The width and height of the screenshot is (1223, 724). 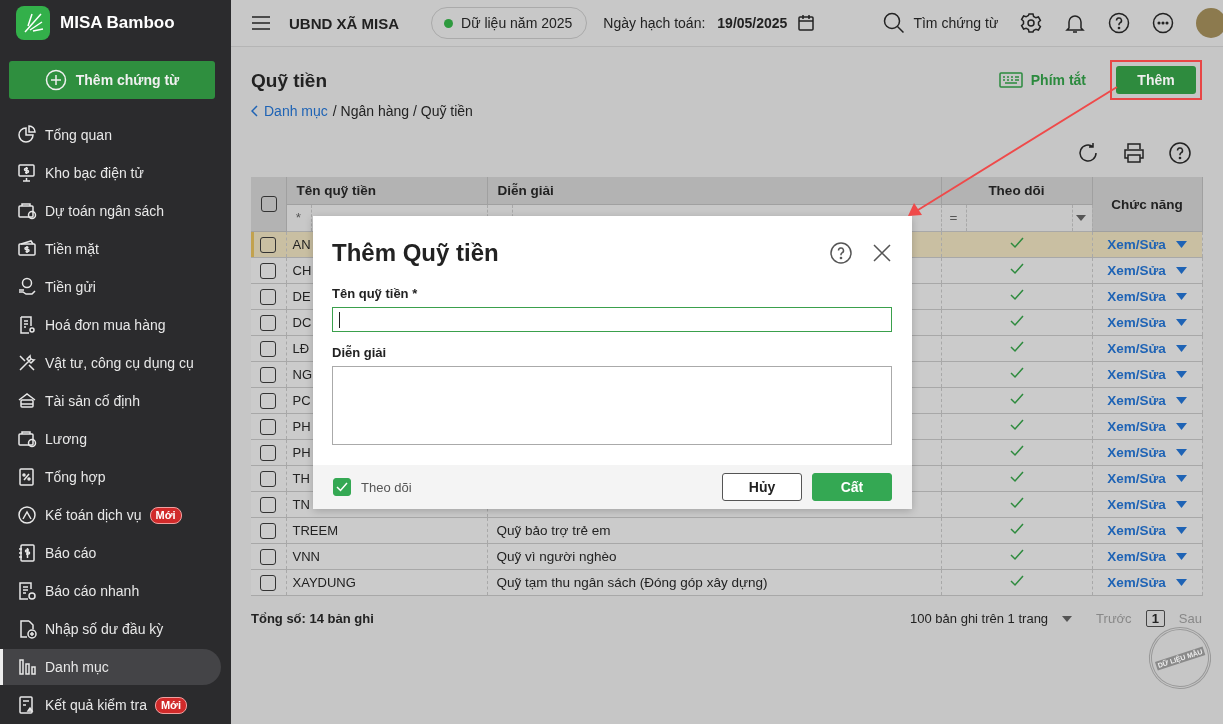 What do you see at coordinates (27, 591) in the screenshot?
I see `report-icon` at bounding box center [27, 591].